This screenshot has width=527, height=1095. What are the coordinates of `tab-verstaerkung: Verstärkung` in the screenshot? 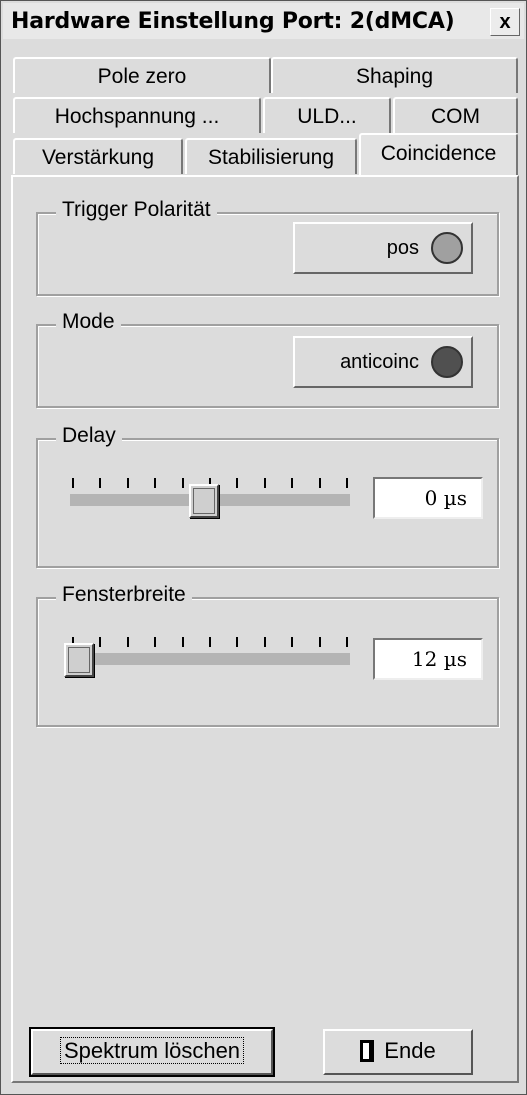 It's located at (98, 156).